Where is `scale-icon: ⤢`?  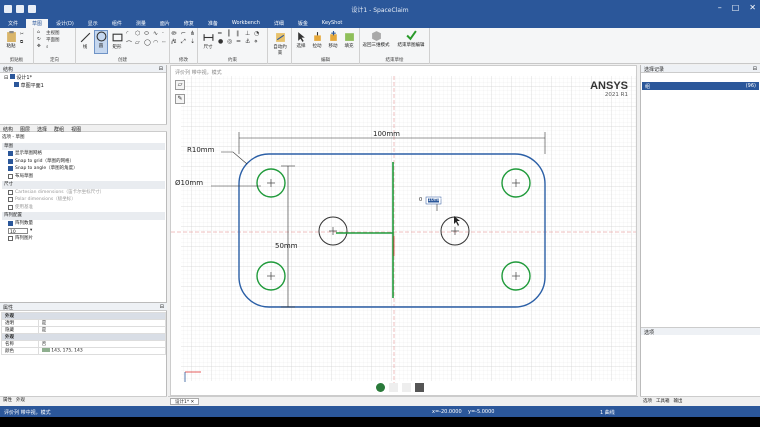 scale-icon: ⤢ is located at coordinates (185, 42).